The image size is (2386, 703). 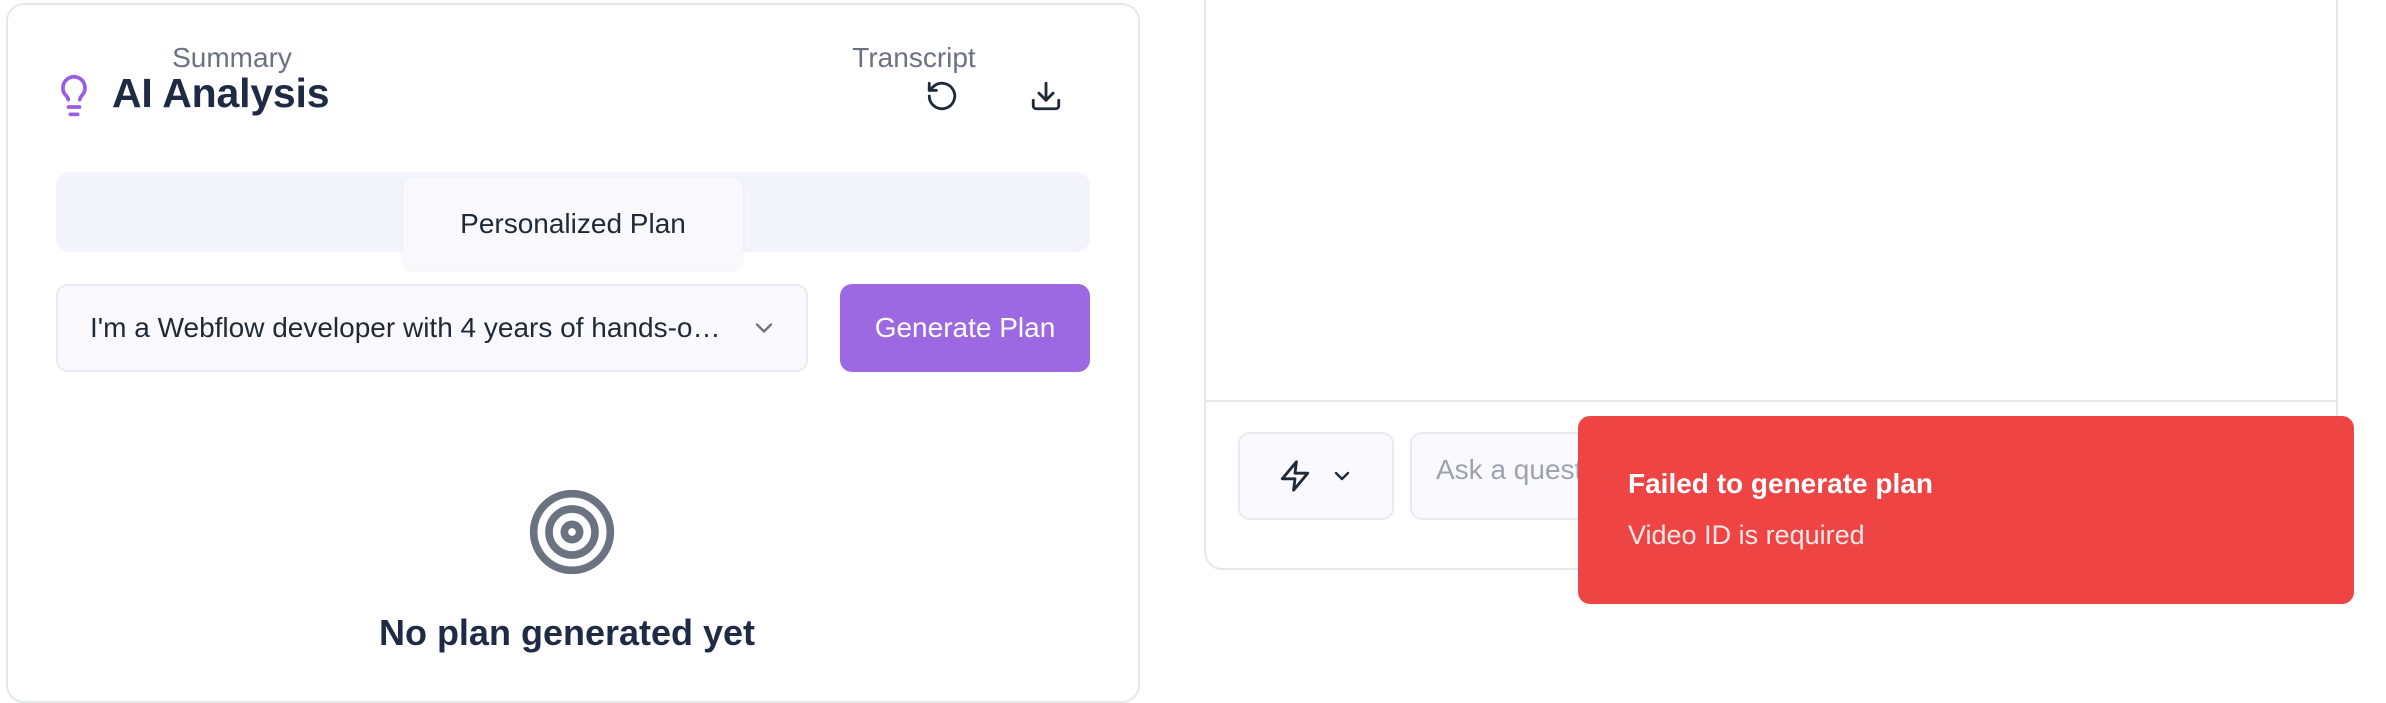 What do you see at coordinates (914, 51) in the screenshot?
I see `tab-transcript: Transcript` at bounding box center [914, 51].